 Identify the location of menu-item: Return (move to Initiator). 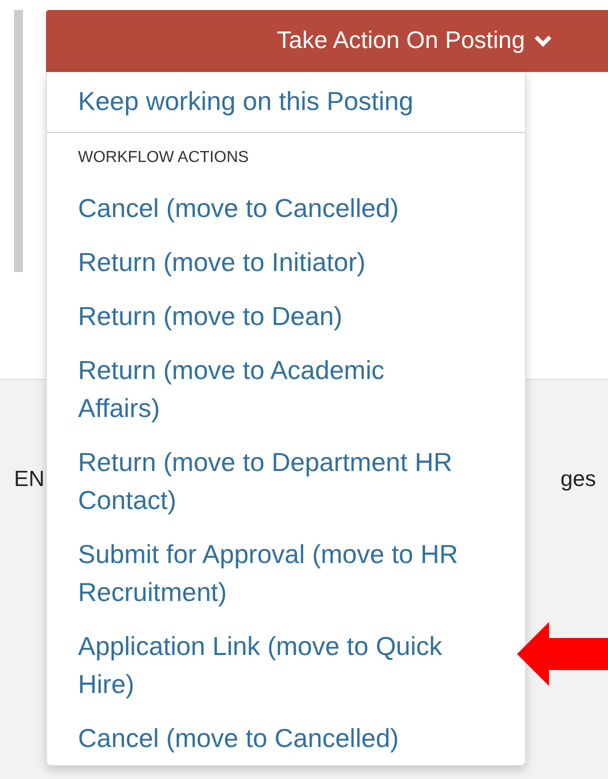
(286, 262).